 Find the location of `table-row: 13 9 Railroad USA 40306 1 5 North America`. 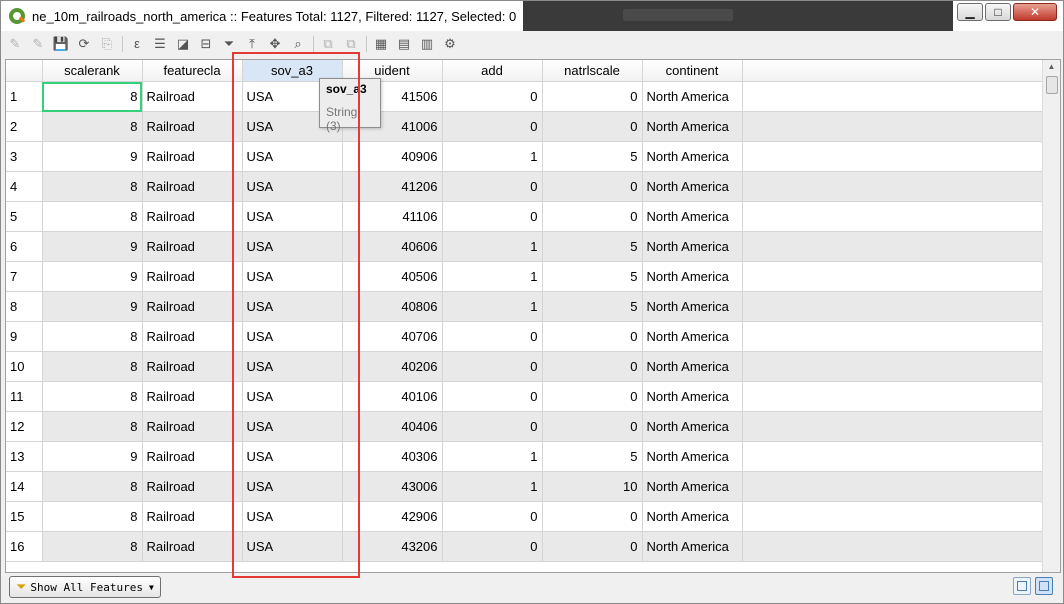

table-row: 13 9 Railroad USA 40306 1 5 North America is located at coordinates (525, 456).